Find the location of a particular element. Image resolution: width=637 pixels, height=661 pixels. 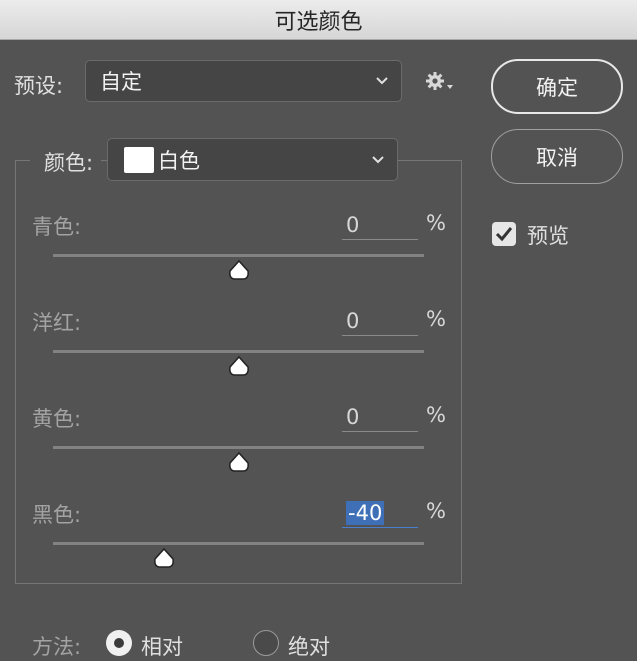

preset-label: 预设: is located at coordinates (39, 86).